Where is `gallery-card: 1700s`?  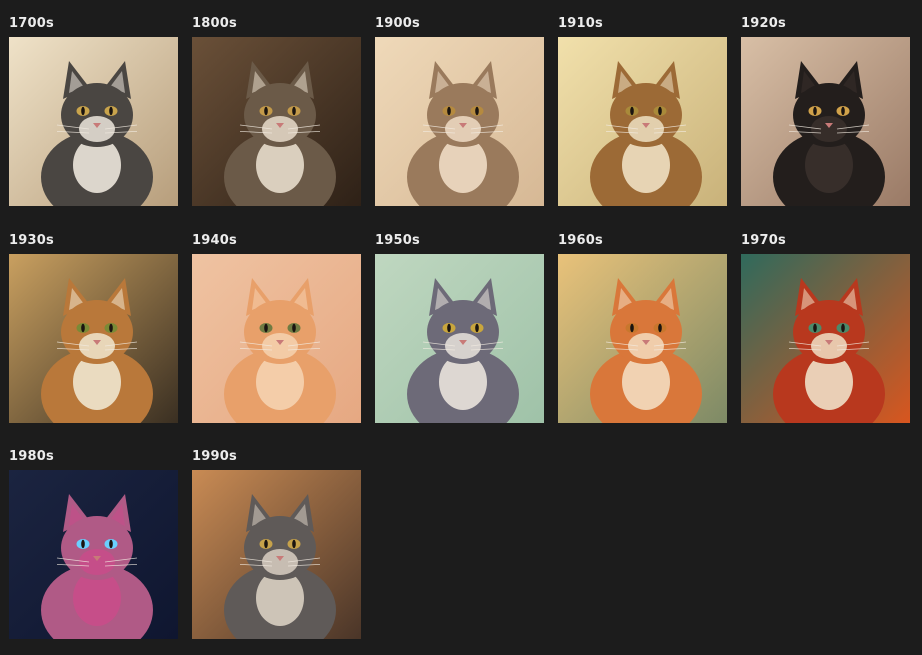 gallery-card: 1700s is located at coordinates (93, 118).